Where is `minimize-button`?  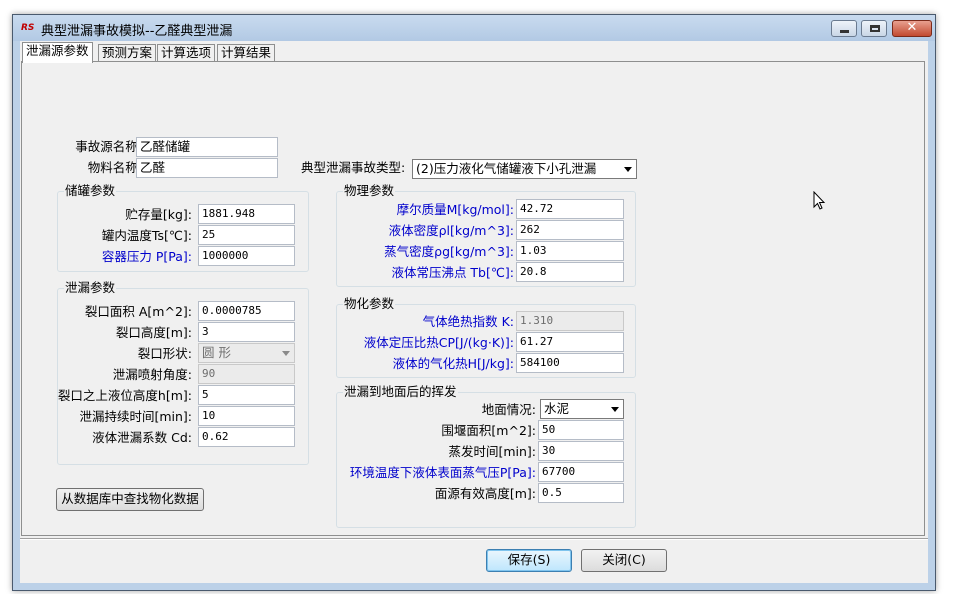
minimize-button is located at coordinates (844, 28).